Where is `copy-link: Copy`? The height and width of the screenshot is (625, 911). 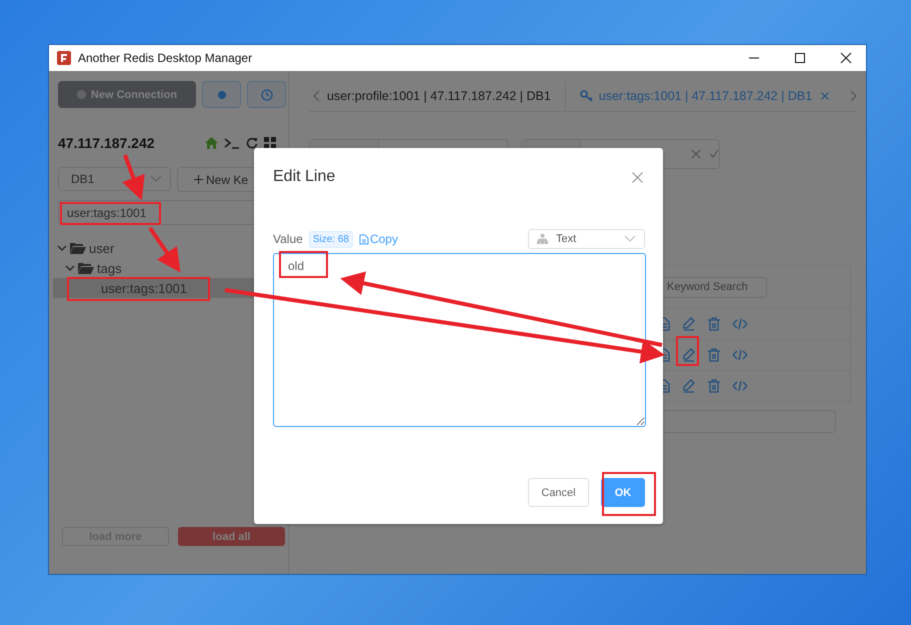 copy-link: Copy is located at coordinates (378, 239).